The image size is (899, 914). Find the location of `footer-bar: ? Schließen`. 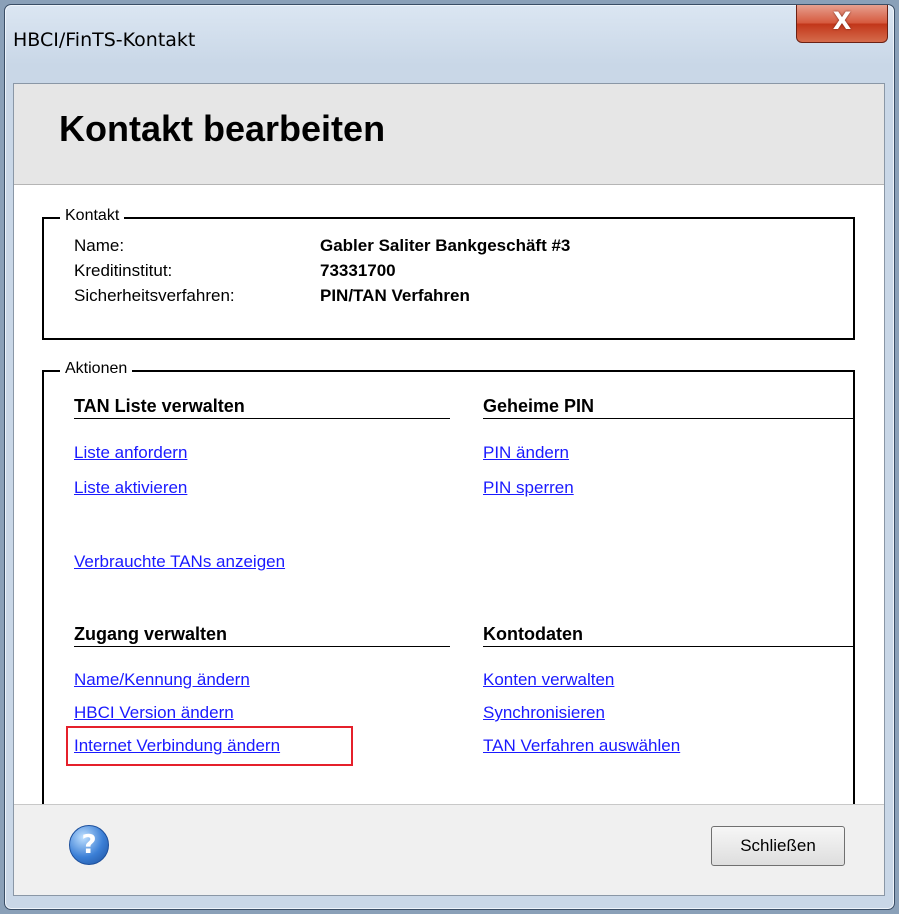

footer-bar: ? Schließen is located at coordinates (449, 849).